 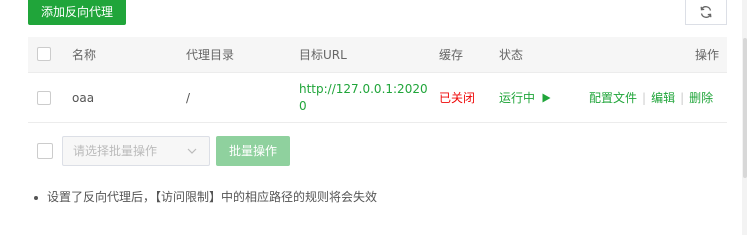 I want to click on select-all-checkbox, so click(x=44, y=54).